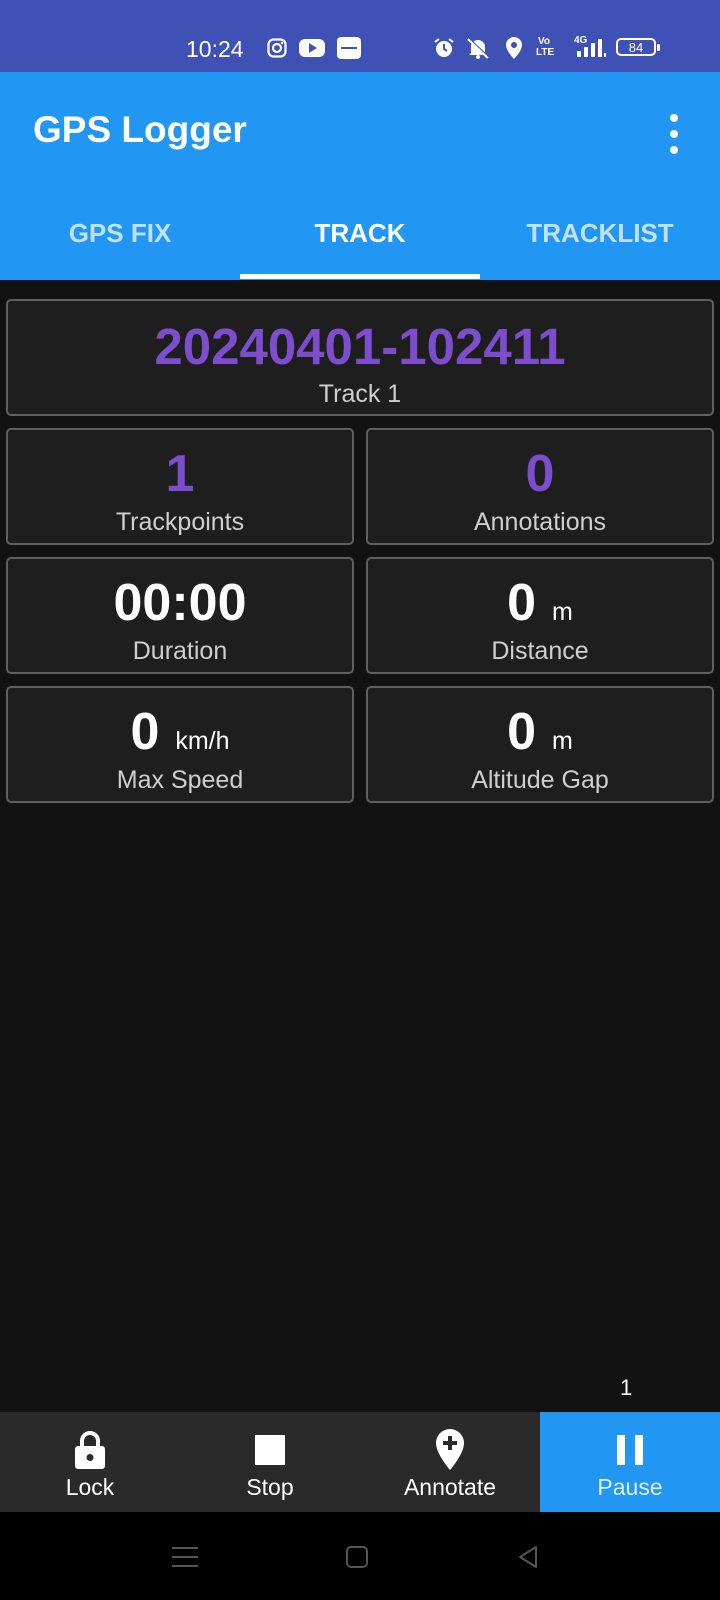 This screenshot has width=720, height=1600. I want to click on action-bar: Lock Stop Annotate Pause, so click(360, 1462).